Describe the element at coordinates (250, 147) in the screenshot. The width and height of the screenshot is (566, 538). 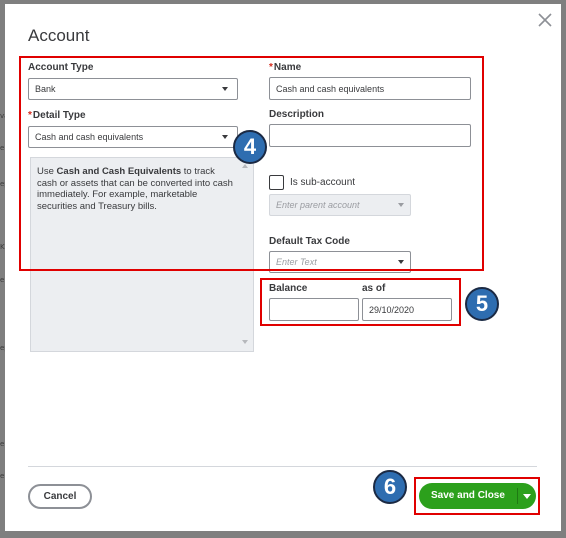
I see `step-badge-4: 4` at that location.